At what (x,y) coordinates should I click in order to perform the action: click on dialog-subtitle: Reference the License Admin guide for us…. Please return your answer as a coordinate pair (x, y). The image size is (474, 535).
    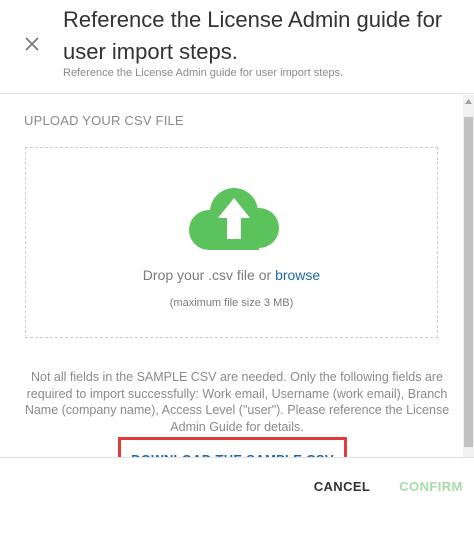
    Looking at the image, I should click on (203, 73).